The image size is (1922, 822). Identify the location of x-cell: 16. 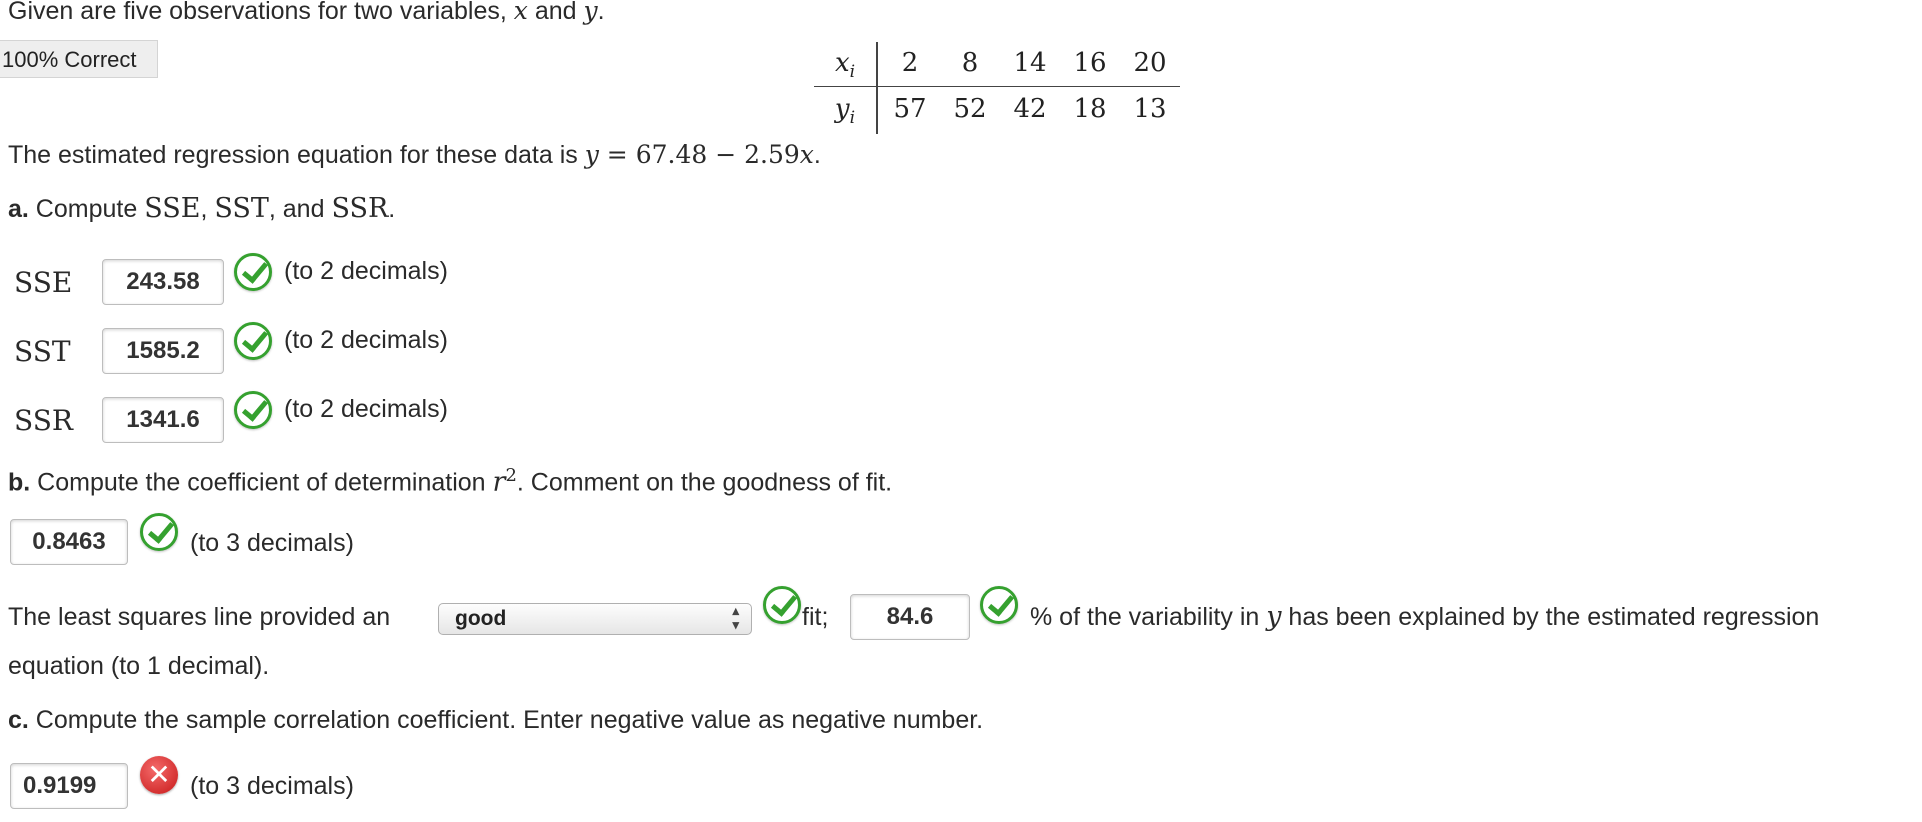
(1090, 63).